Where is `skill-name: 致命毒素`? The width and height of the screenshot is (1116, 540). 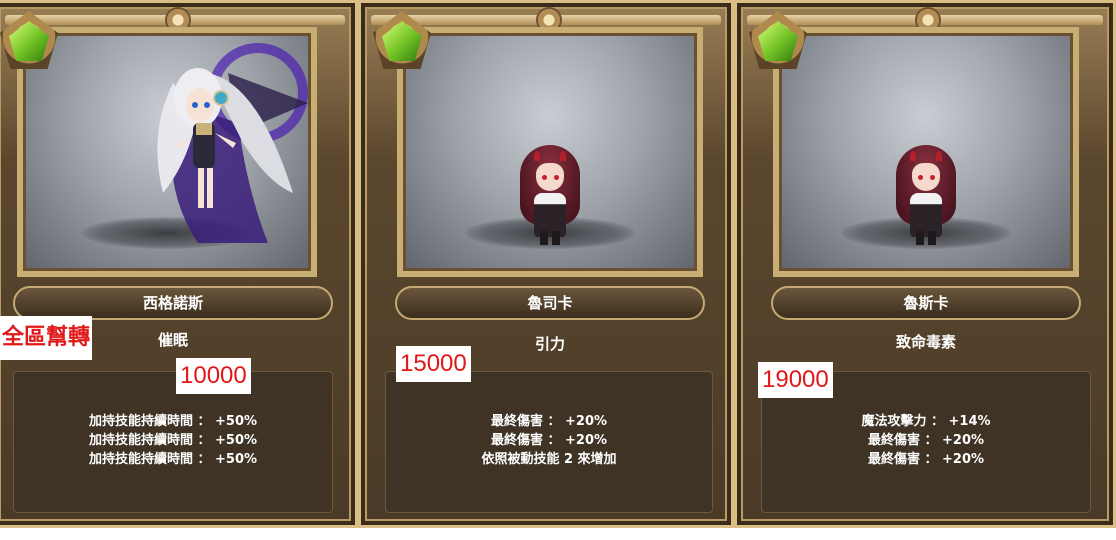
skill-name: 致命毒素 is located at coordinates (925, 342).